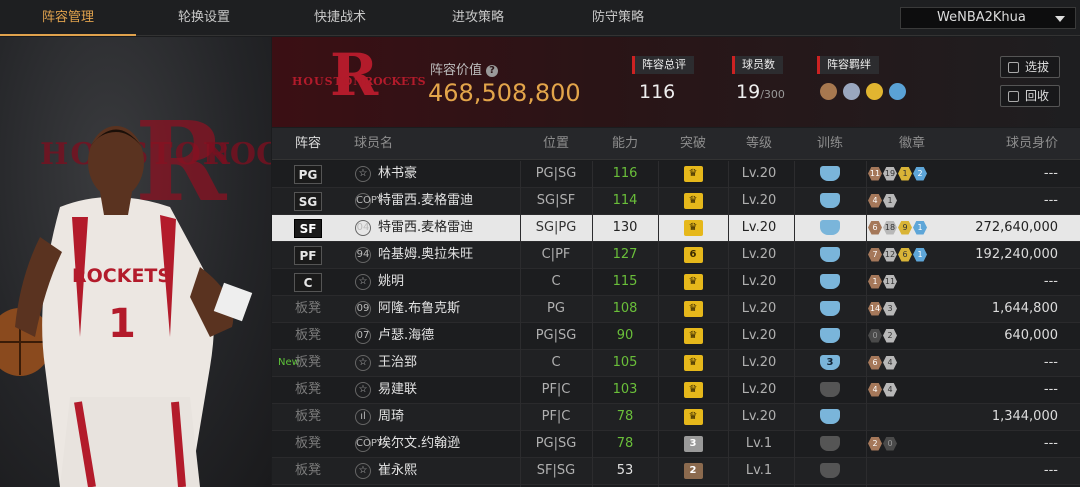 The image size is (1080, 487). What do you see at coordinates (912, 144) in the screenshot?
I see `col-badges: 徽章` at bounding box center [912, 144].